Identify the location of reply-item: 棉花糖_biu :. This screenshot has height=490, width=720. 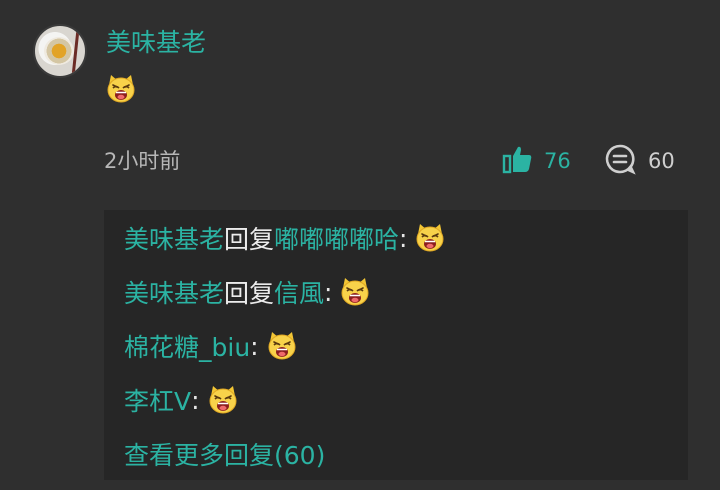
(210, 346).